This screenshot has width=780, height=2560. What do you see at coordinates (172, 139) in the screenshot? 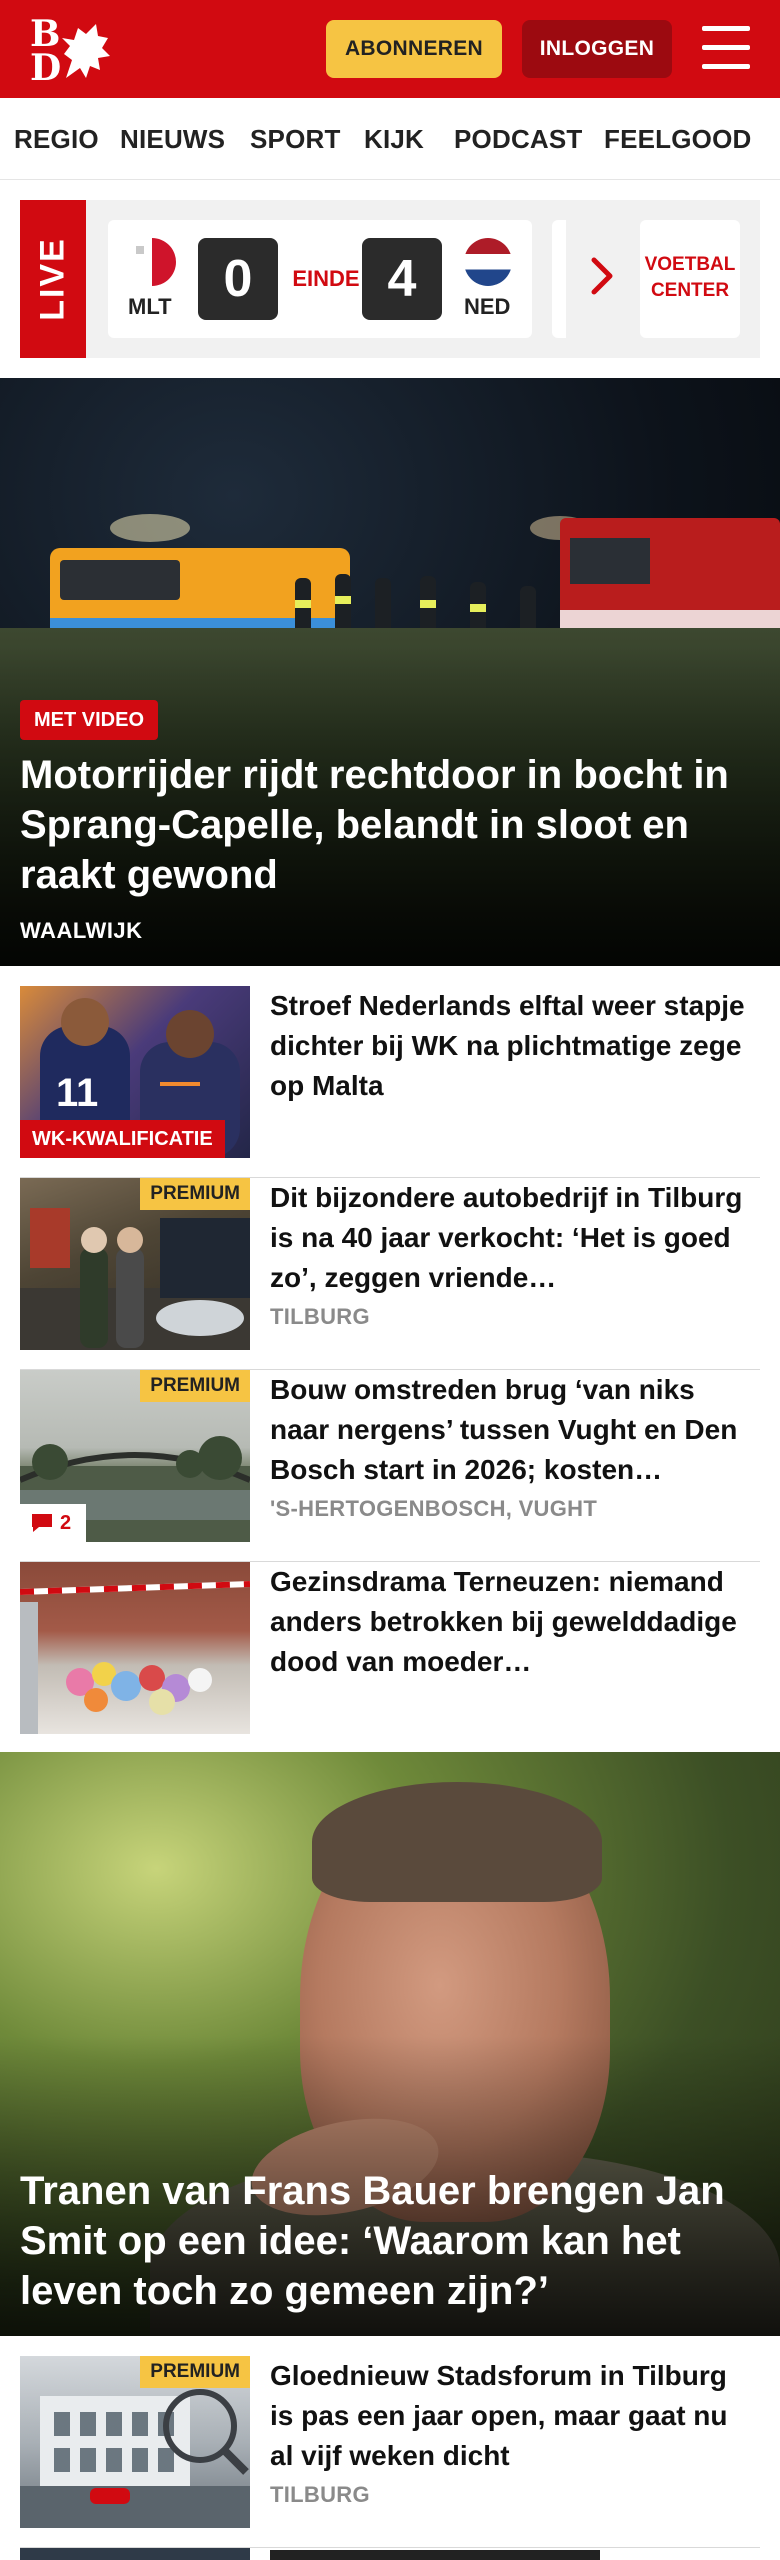
I see `nav-item-nieuws: NIEUWS` at bounding box center [172, 139].